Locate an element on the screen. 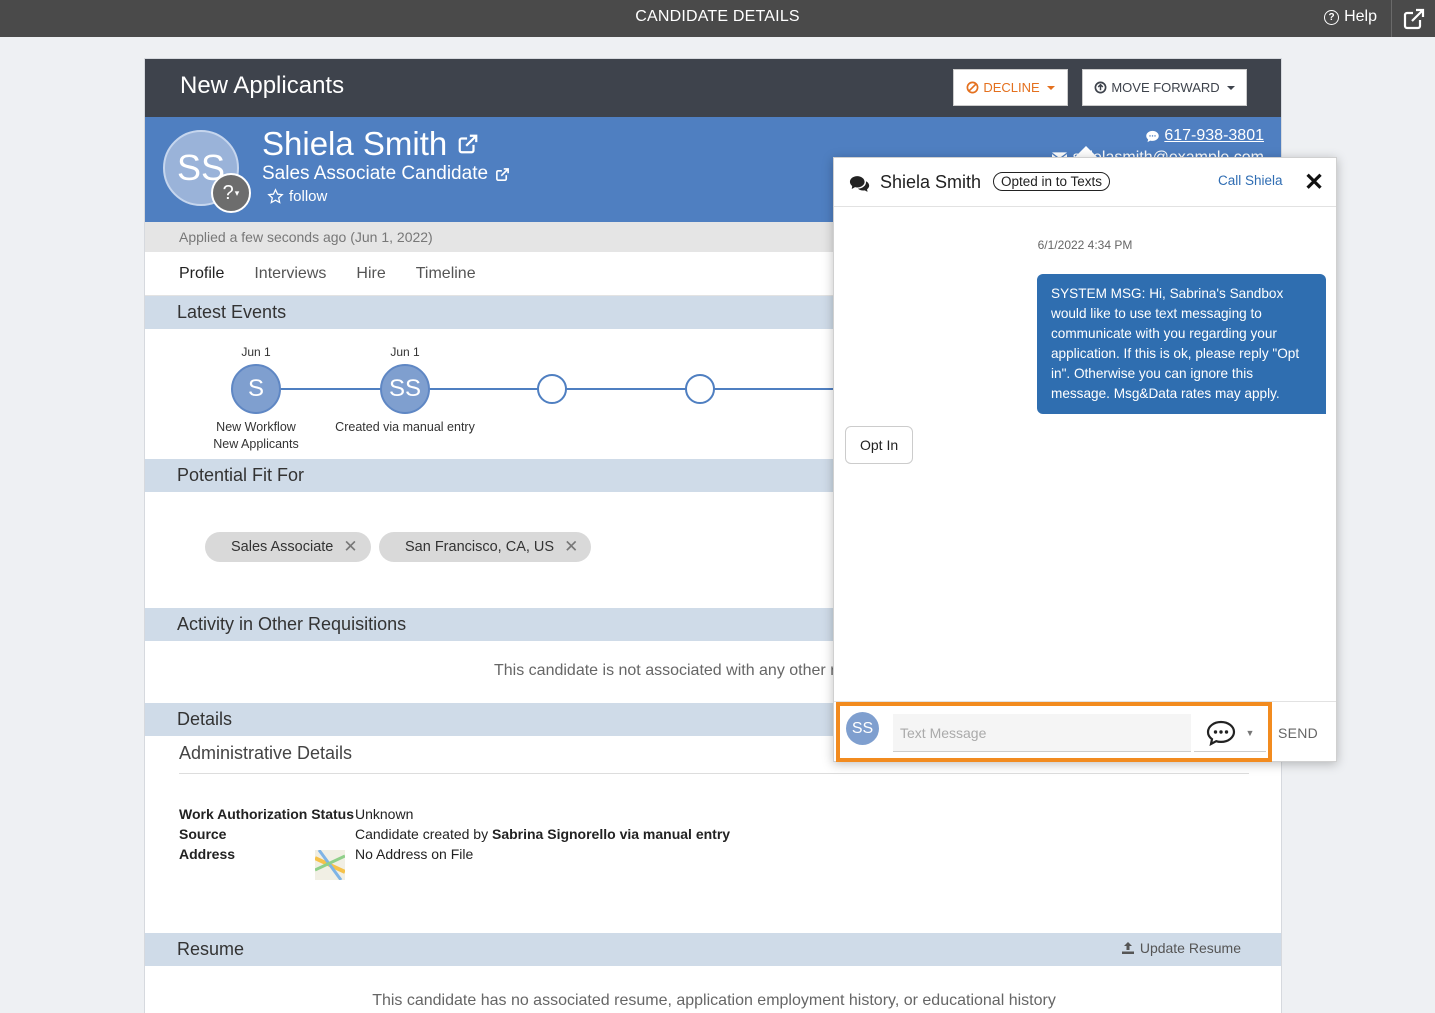 The width and height of the screenshot is (1435, 1013). call-button: Call Shiela is located at coordinates (1250, 180).